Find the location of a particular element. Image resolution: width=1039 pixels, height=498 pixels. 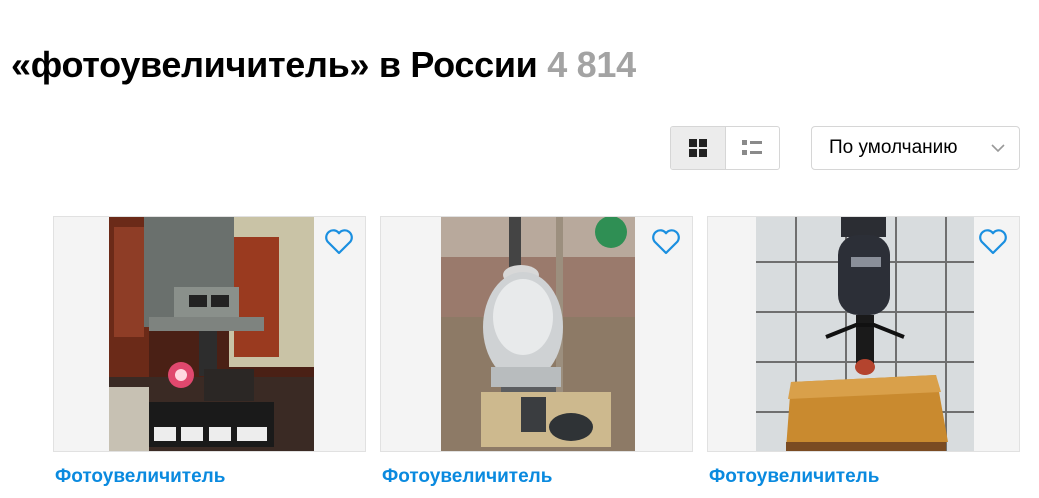

grid-view-button is located at coordinates (698, 148).